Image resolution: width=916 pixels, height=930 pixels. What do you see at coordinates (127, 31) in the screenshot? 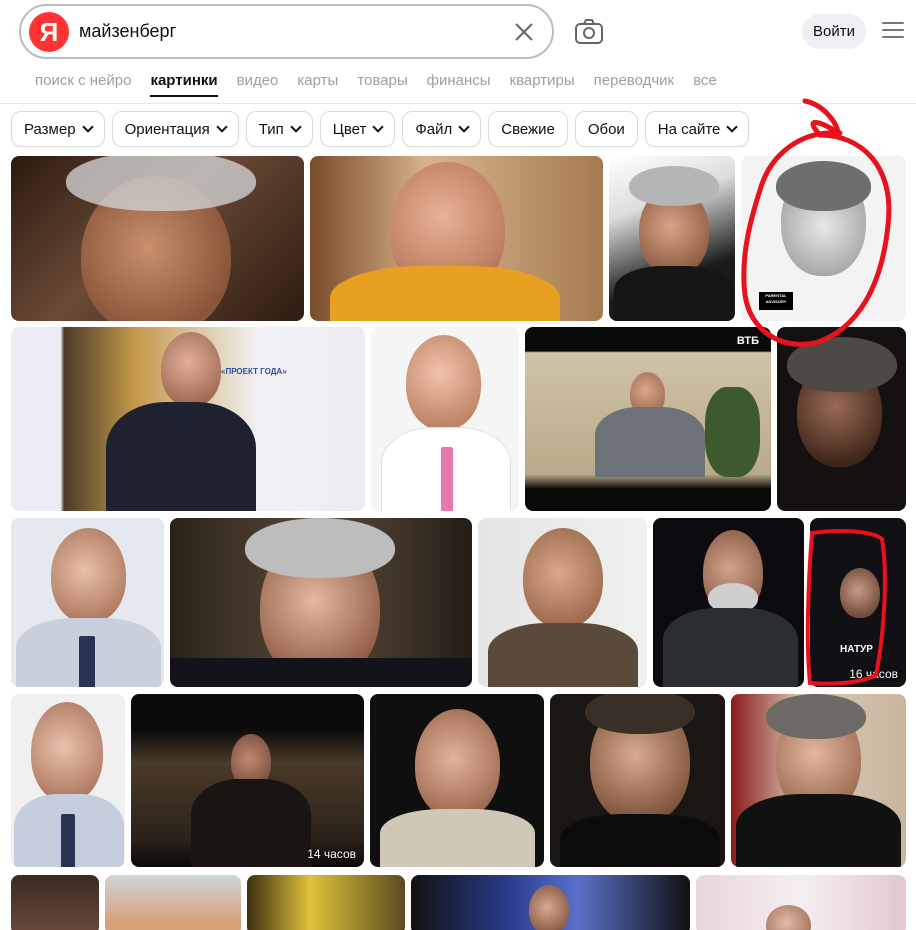
I see `search-input: майзенберг` at bounding box center [127, 31].